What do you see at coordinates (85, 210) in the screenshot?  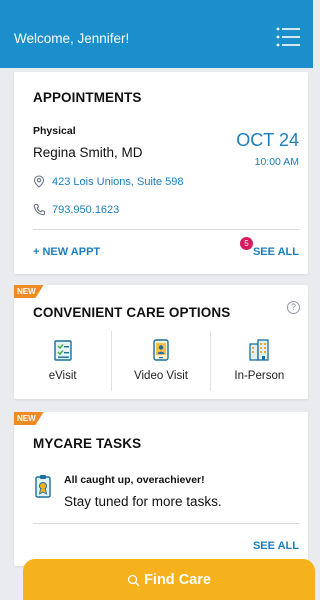 I see `appointment-phone-text: 793.950.1623` at bounding box center [85, 210].